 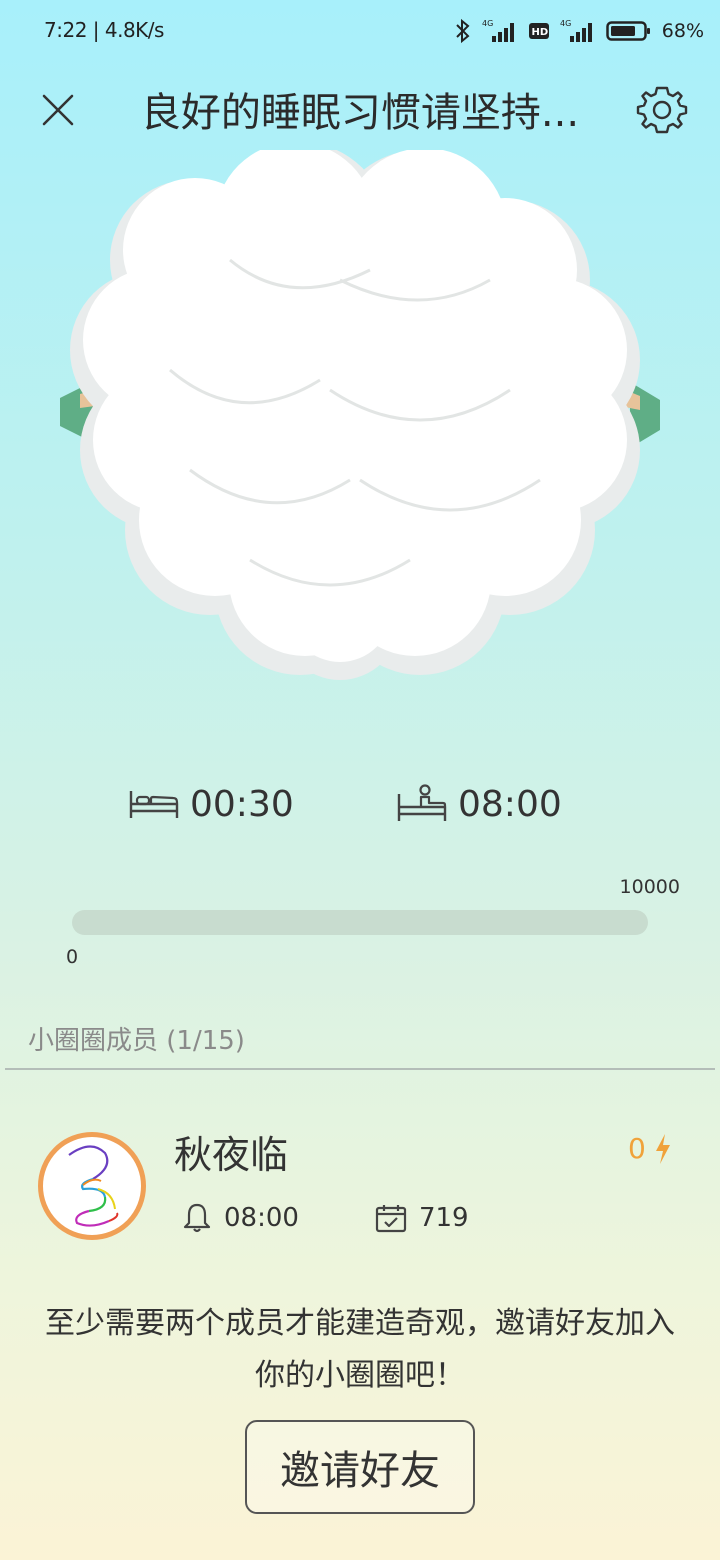 I want to click on bluetooth-icon, so click(x=463, y=31).